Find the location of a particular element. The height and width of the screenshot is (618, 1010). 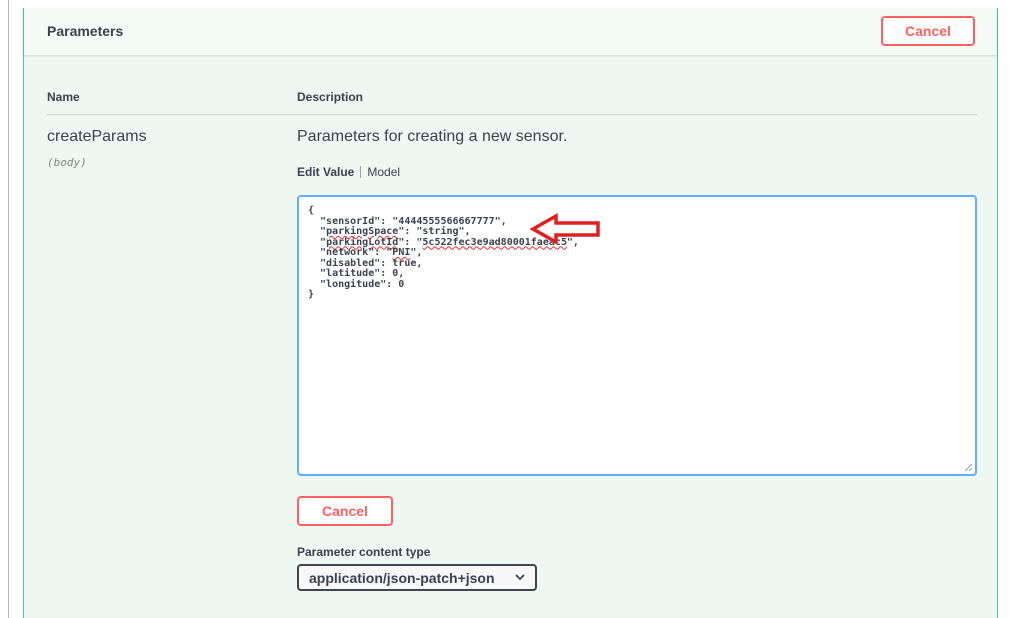

code-line: "sensorId": "4444555566667777", is located at coordinates (407, 221).